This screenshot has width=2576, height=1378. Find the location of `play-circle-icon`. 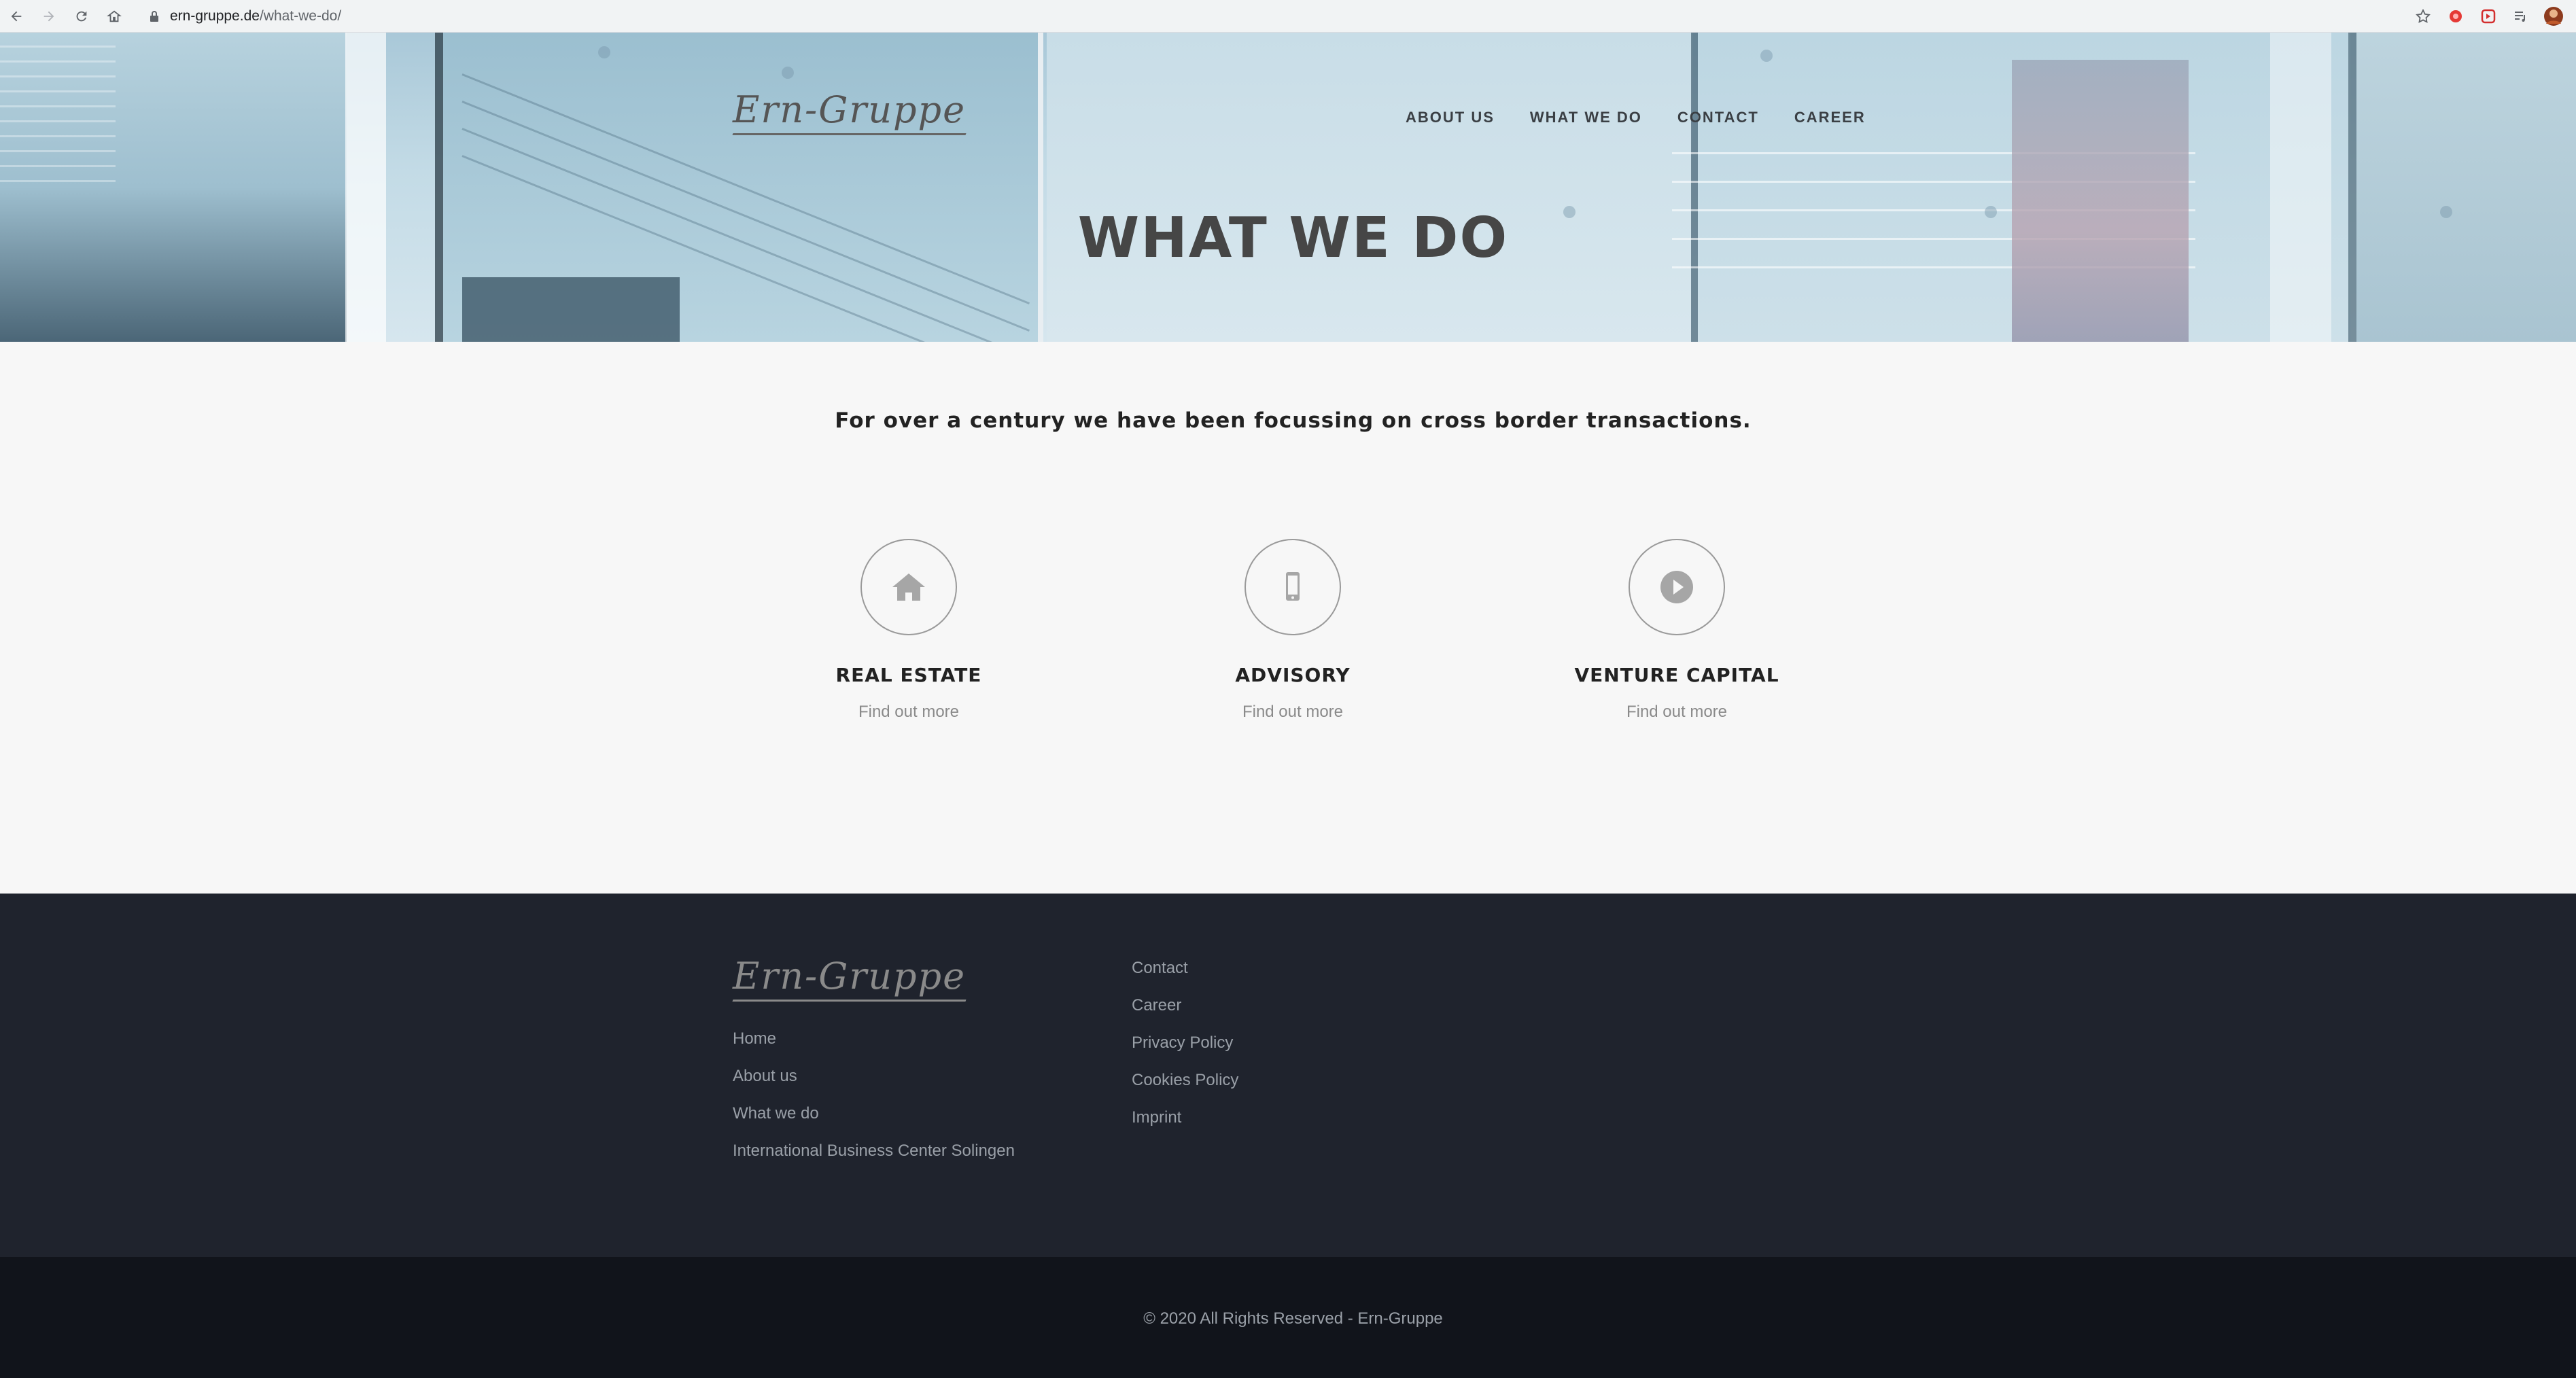

play-circle-icon is located at coordinates (1676, 587).